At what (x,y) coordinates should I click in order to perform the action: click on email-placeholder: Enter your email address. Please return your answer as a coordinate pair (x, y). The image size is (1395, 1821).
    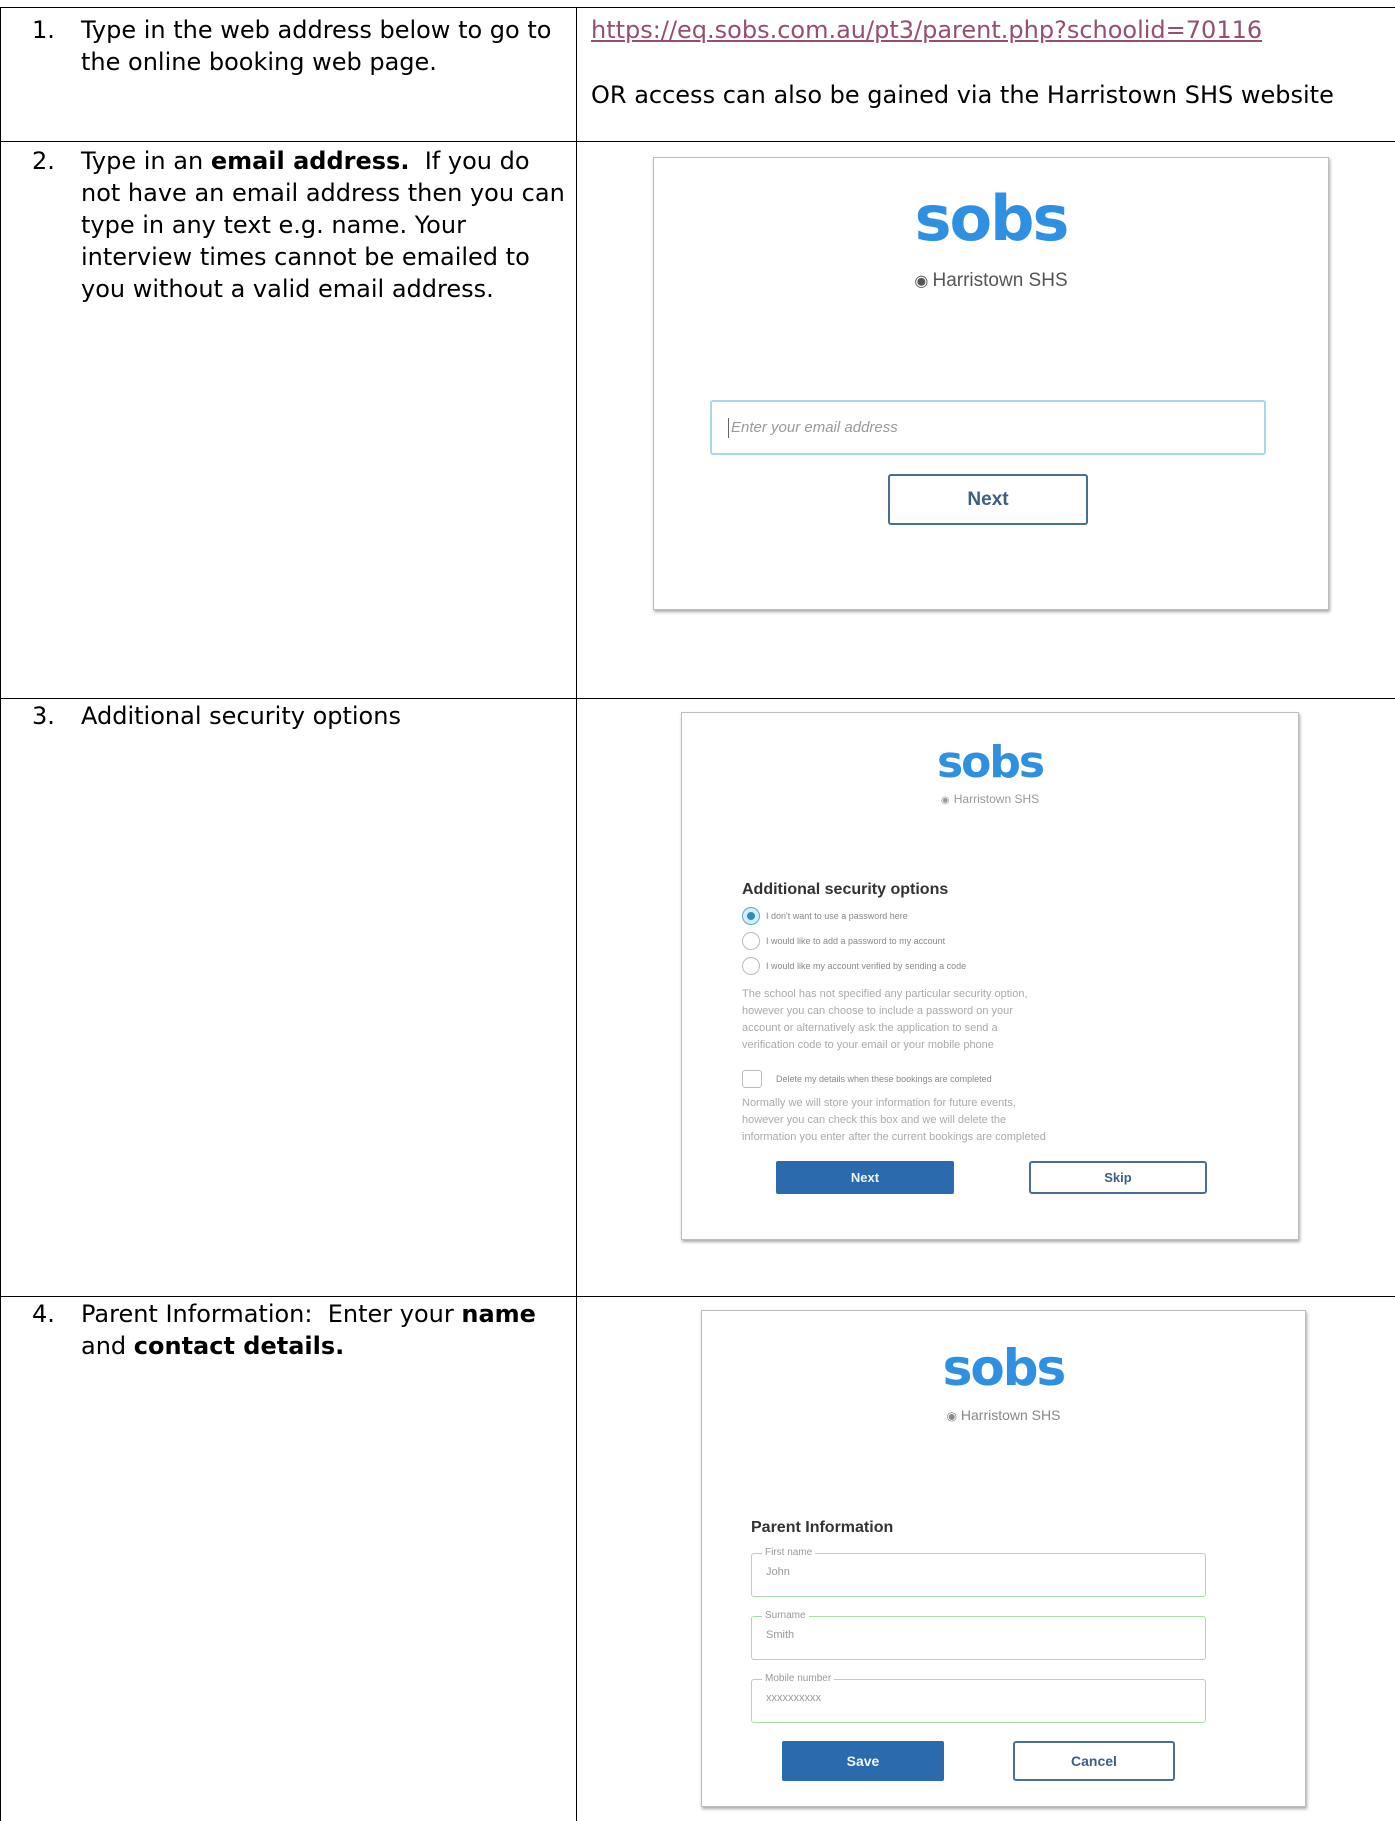
    Looking at the image, I should click on (814, 427).